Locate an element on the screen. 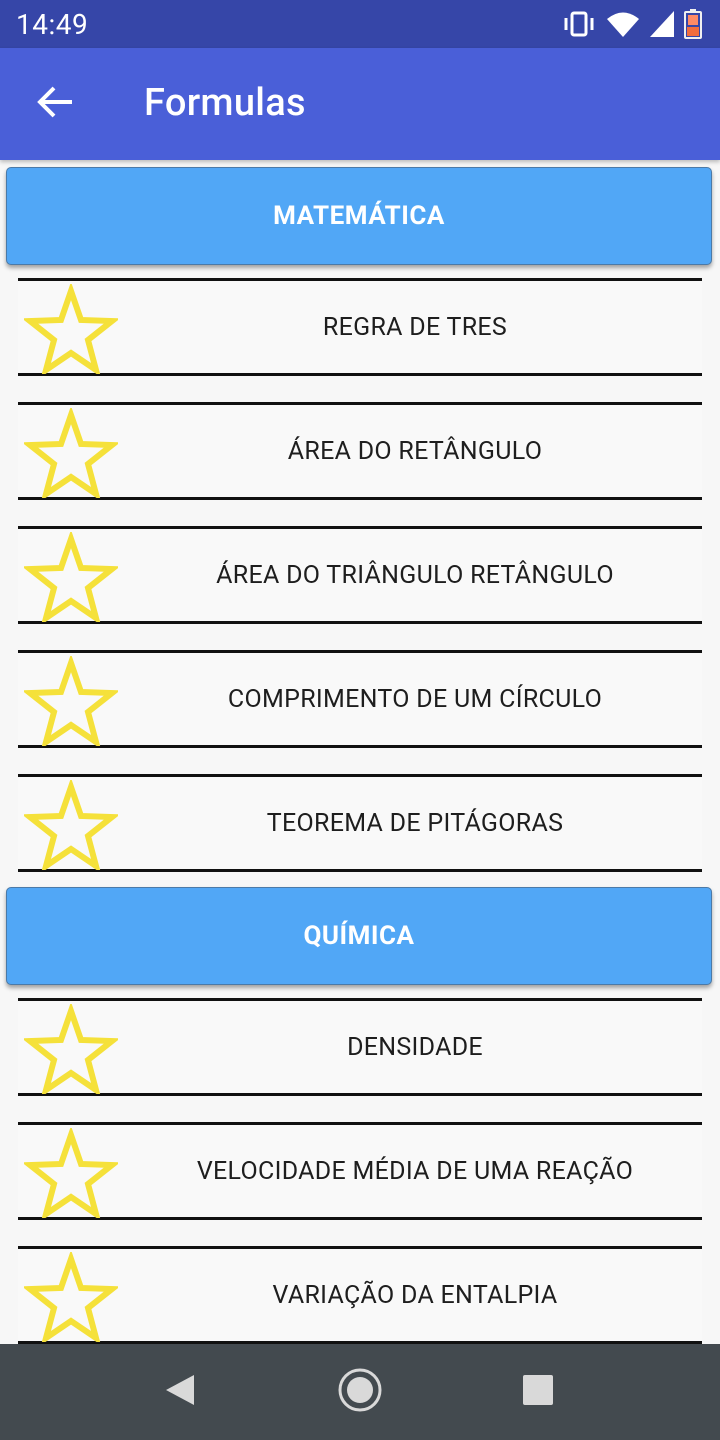  section-header-quimica: QUÍMICA is located at coordinates (359, 936).